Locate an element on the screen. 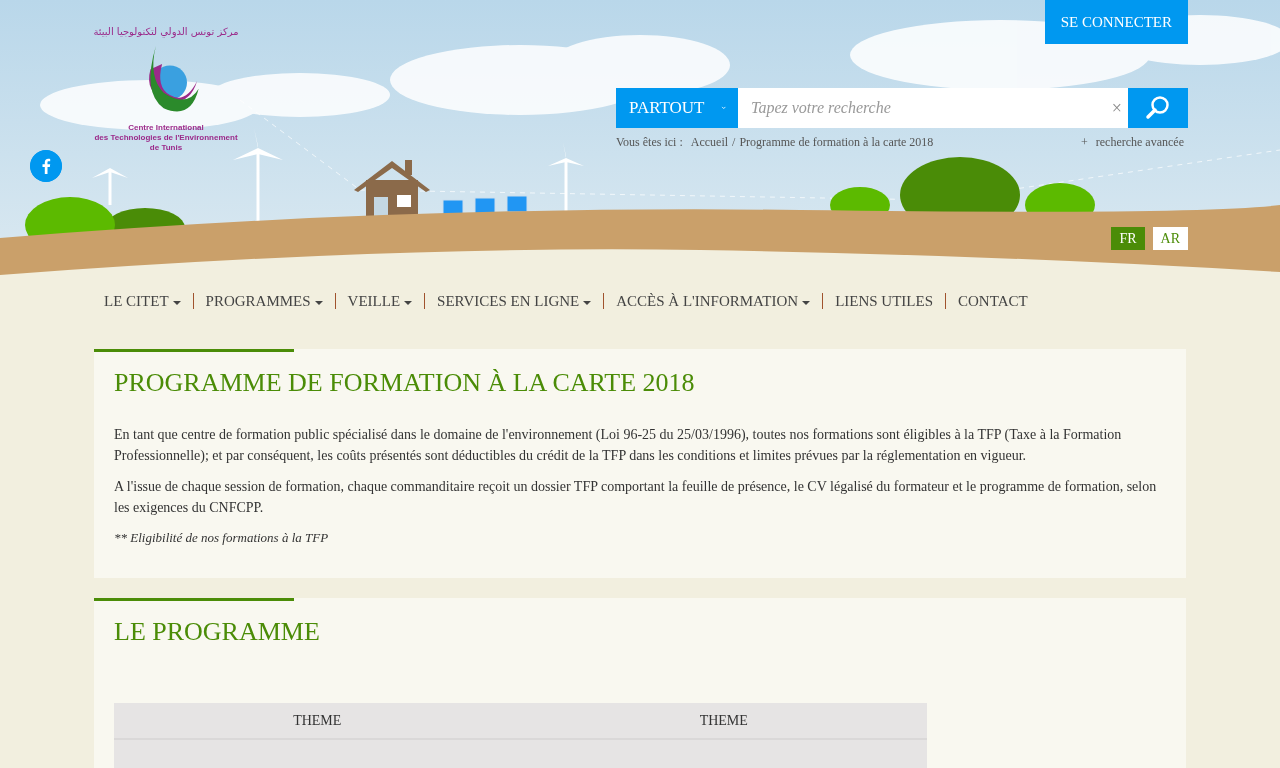  language-button: AR is located at coordinates (1170, 238).